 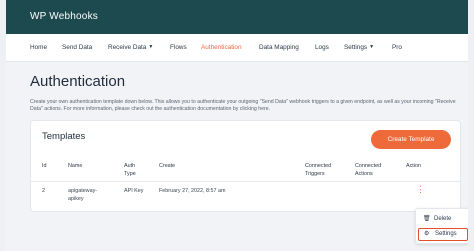 I want to click on nav-item-data-mapping: Data Mapping, so click(x=279, y=47).